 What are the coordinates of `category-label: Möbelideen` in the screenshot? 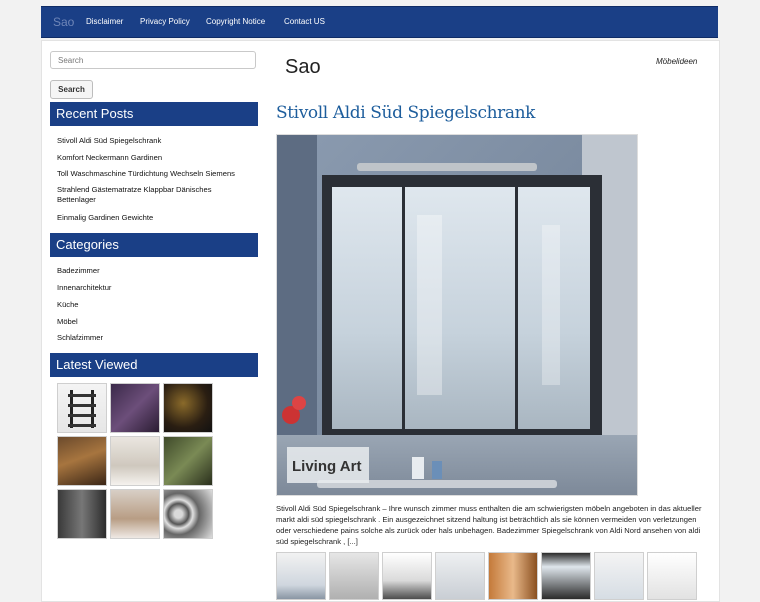 It's located at (676, 61).